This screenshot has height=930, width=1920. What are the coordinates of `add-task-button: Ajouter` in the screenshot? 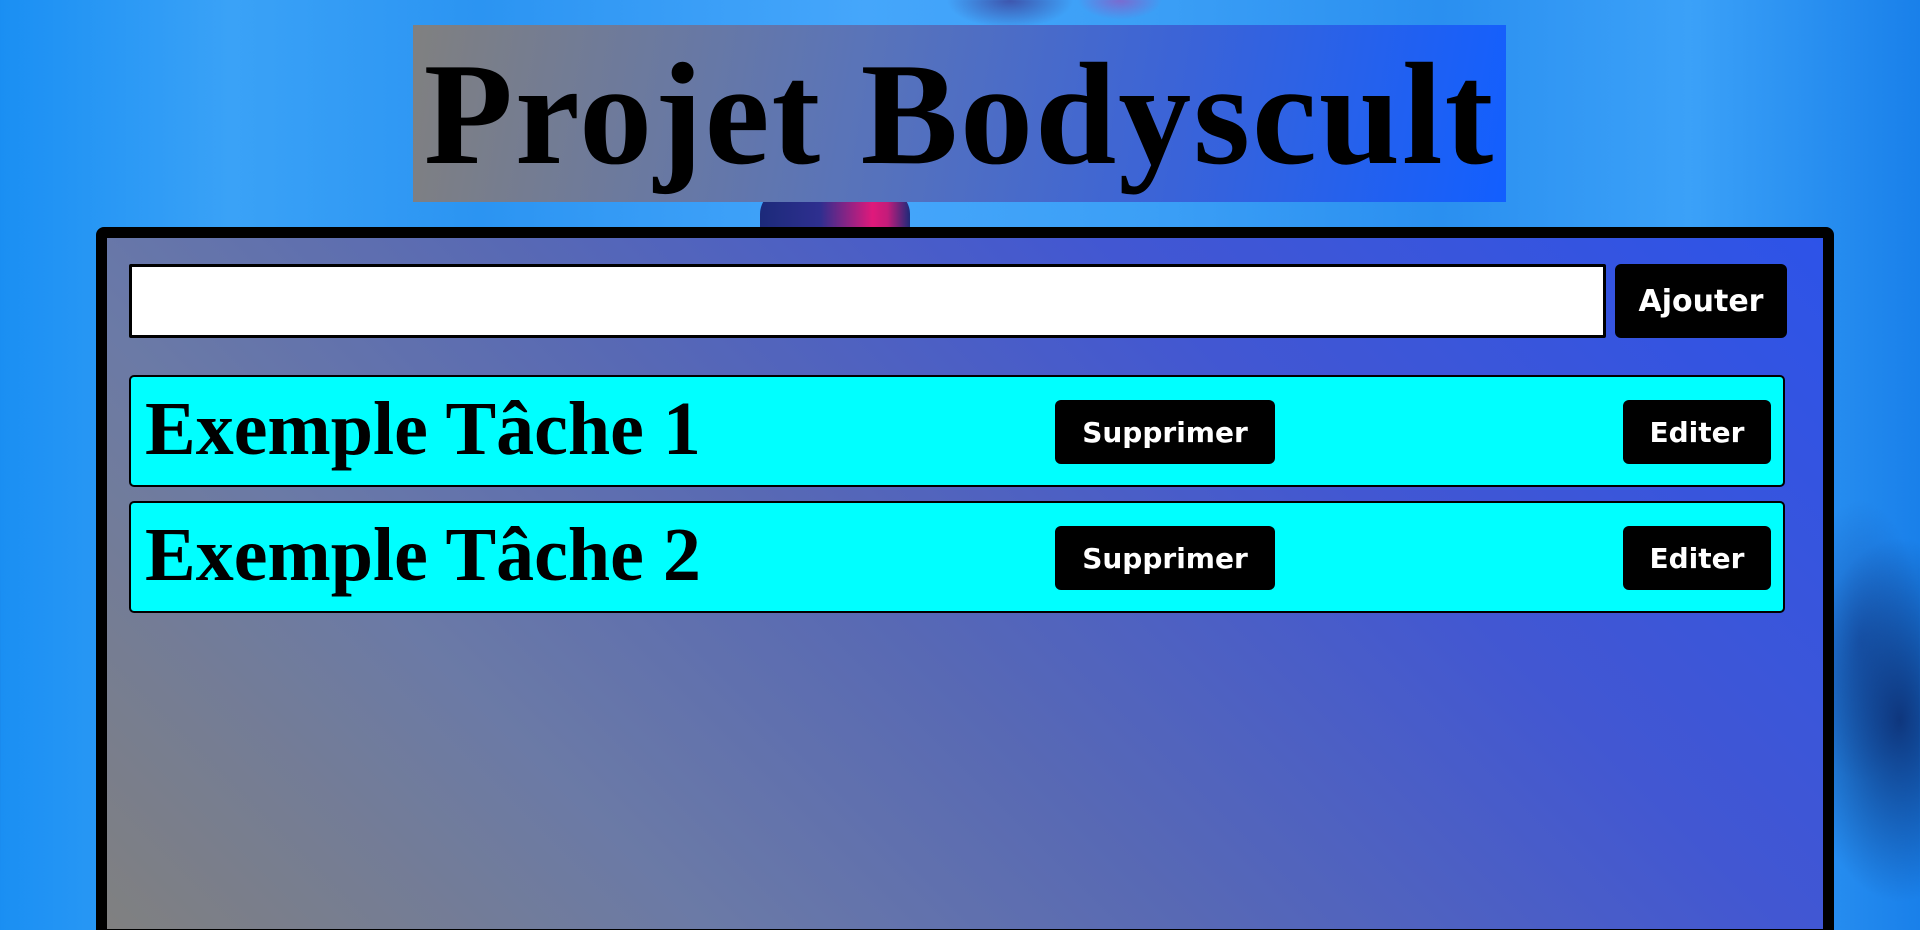 It's located at (1701, 301).